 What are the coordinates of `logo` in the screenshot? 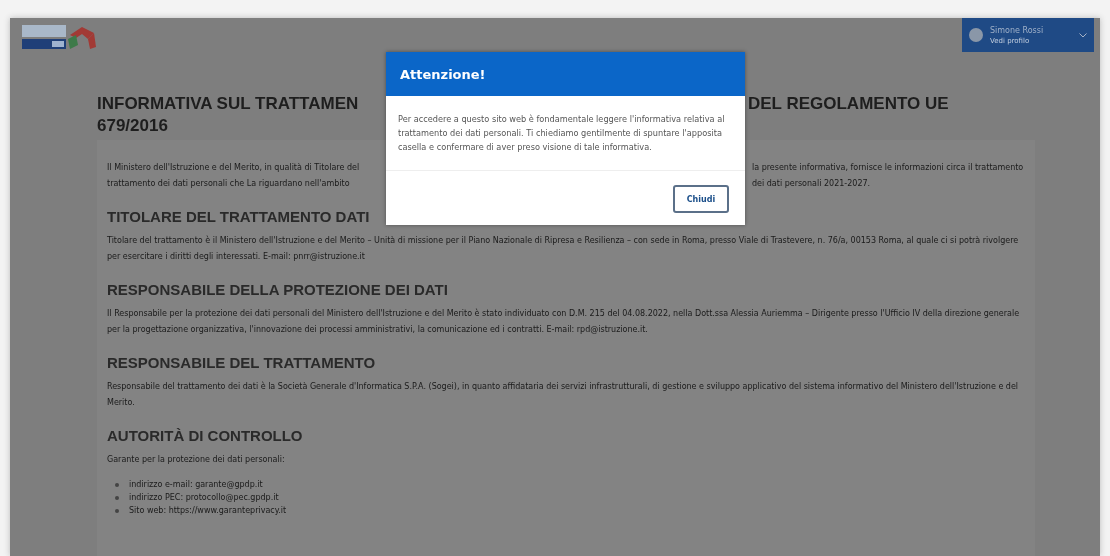 It's located at (60, 38).